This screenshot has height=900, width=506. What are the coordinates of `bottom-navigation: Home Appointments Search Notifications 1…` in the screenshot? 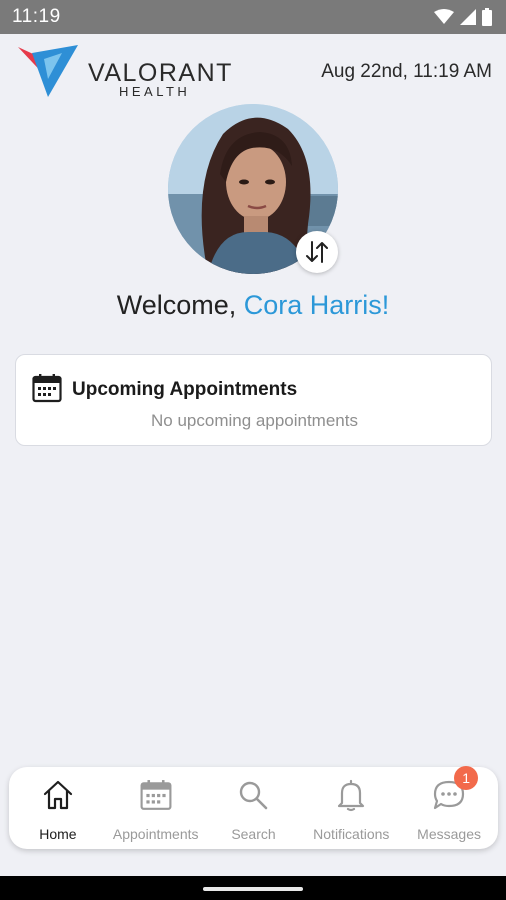 It's located at (253, 807).